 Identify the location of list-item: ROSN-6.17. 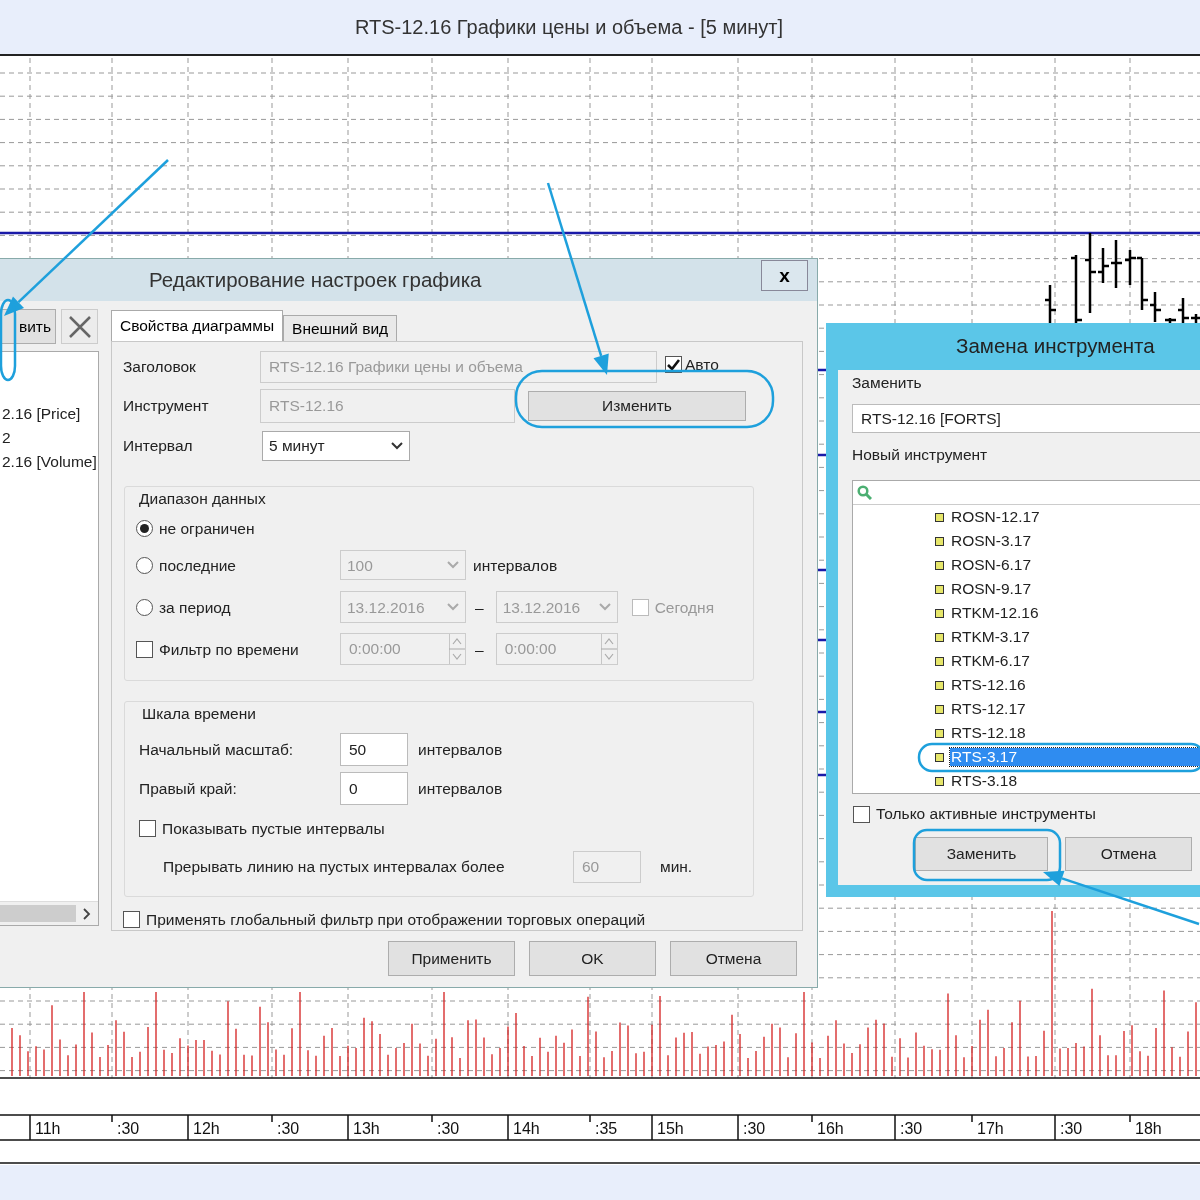
(991, 565).